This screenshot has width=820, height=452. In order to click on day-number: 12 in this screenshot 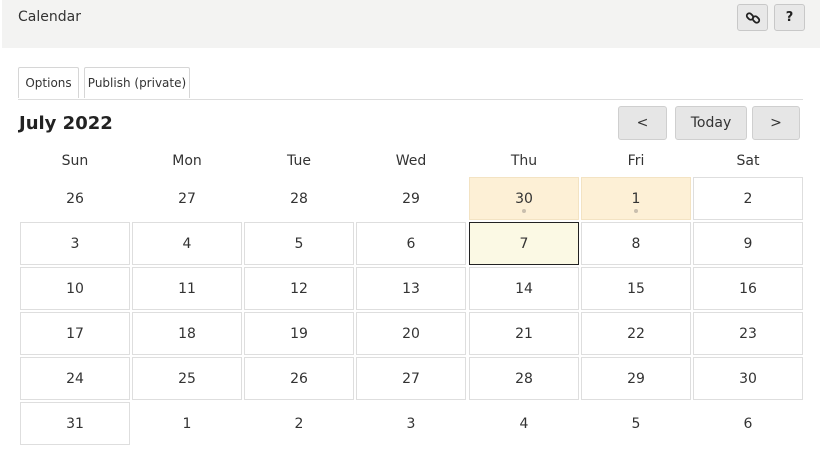, I will do `click(299, 288)`.